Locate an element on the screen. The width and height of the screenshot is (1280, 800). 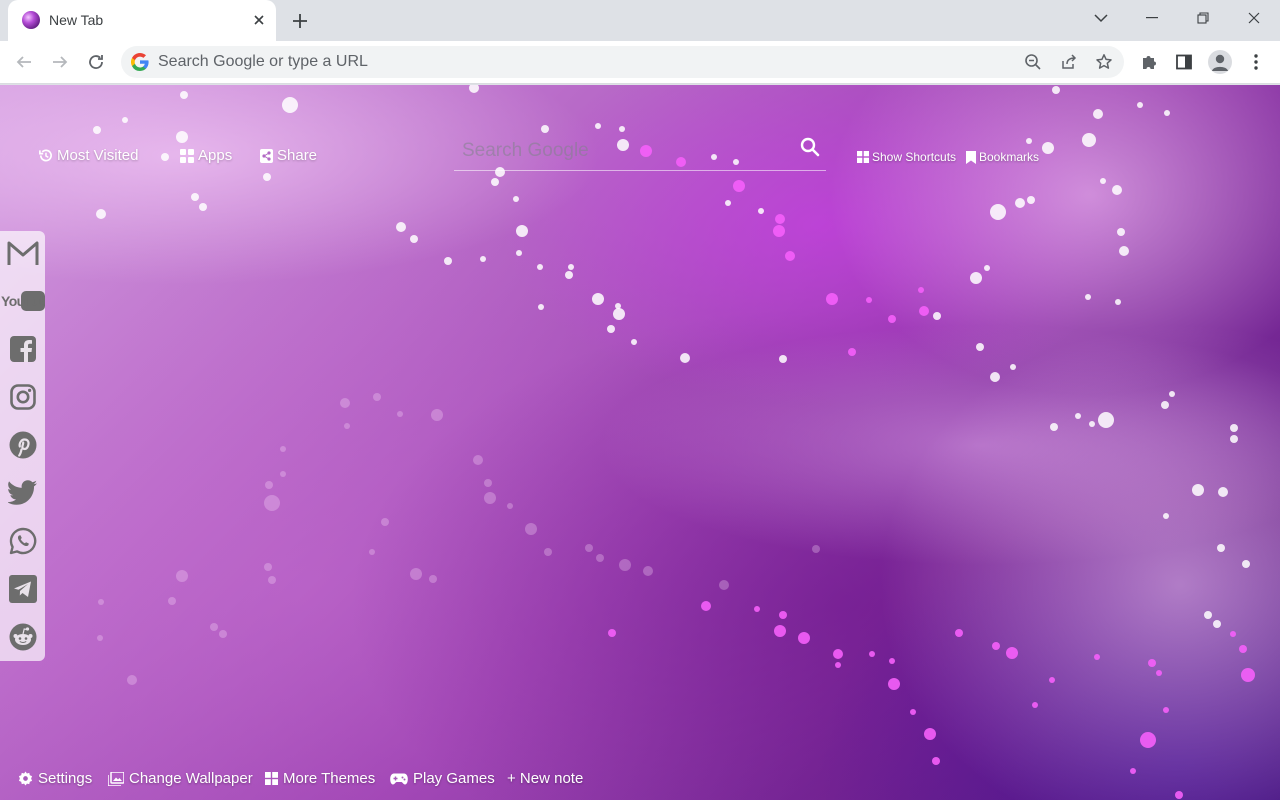
social-pinterest-link is located at coordinates (22, 445).